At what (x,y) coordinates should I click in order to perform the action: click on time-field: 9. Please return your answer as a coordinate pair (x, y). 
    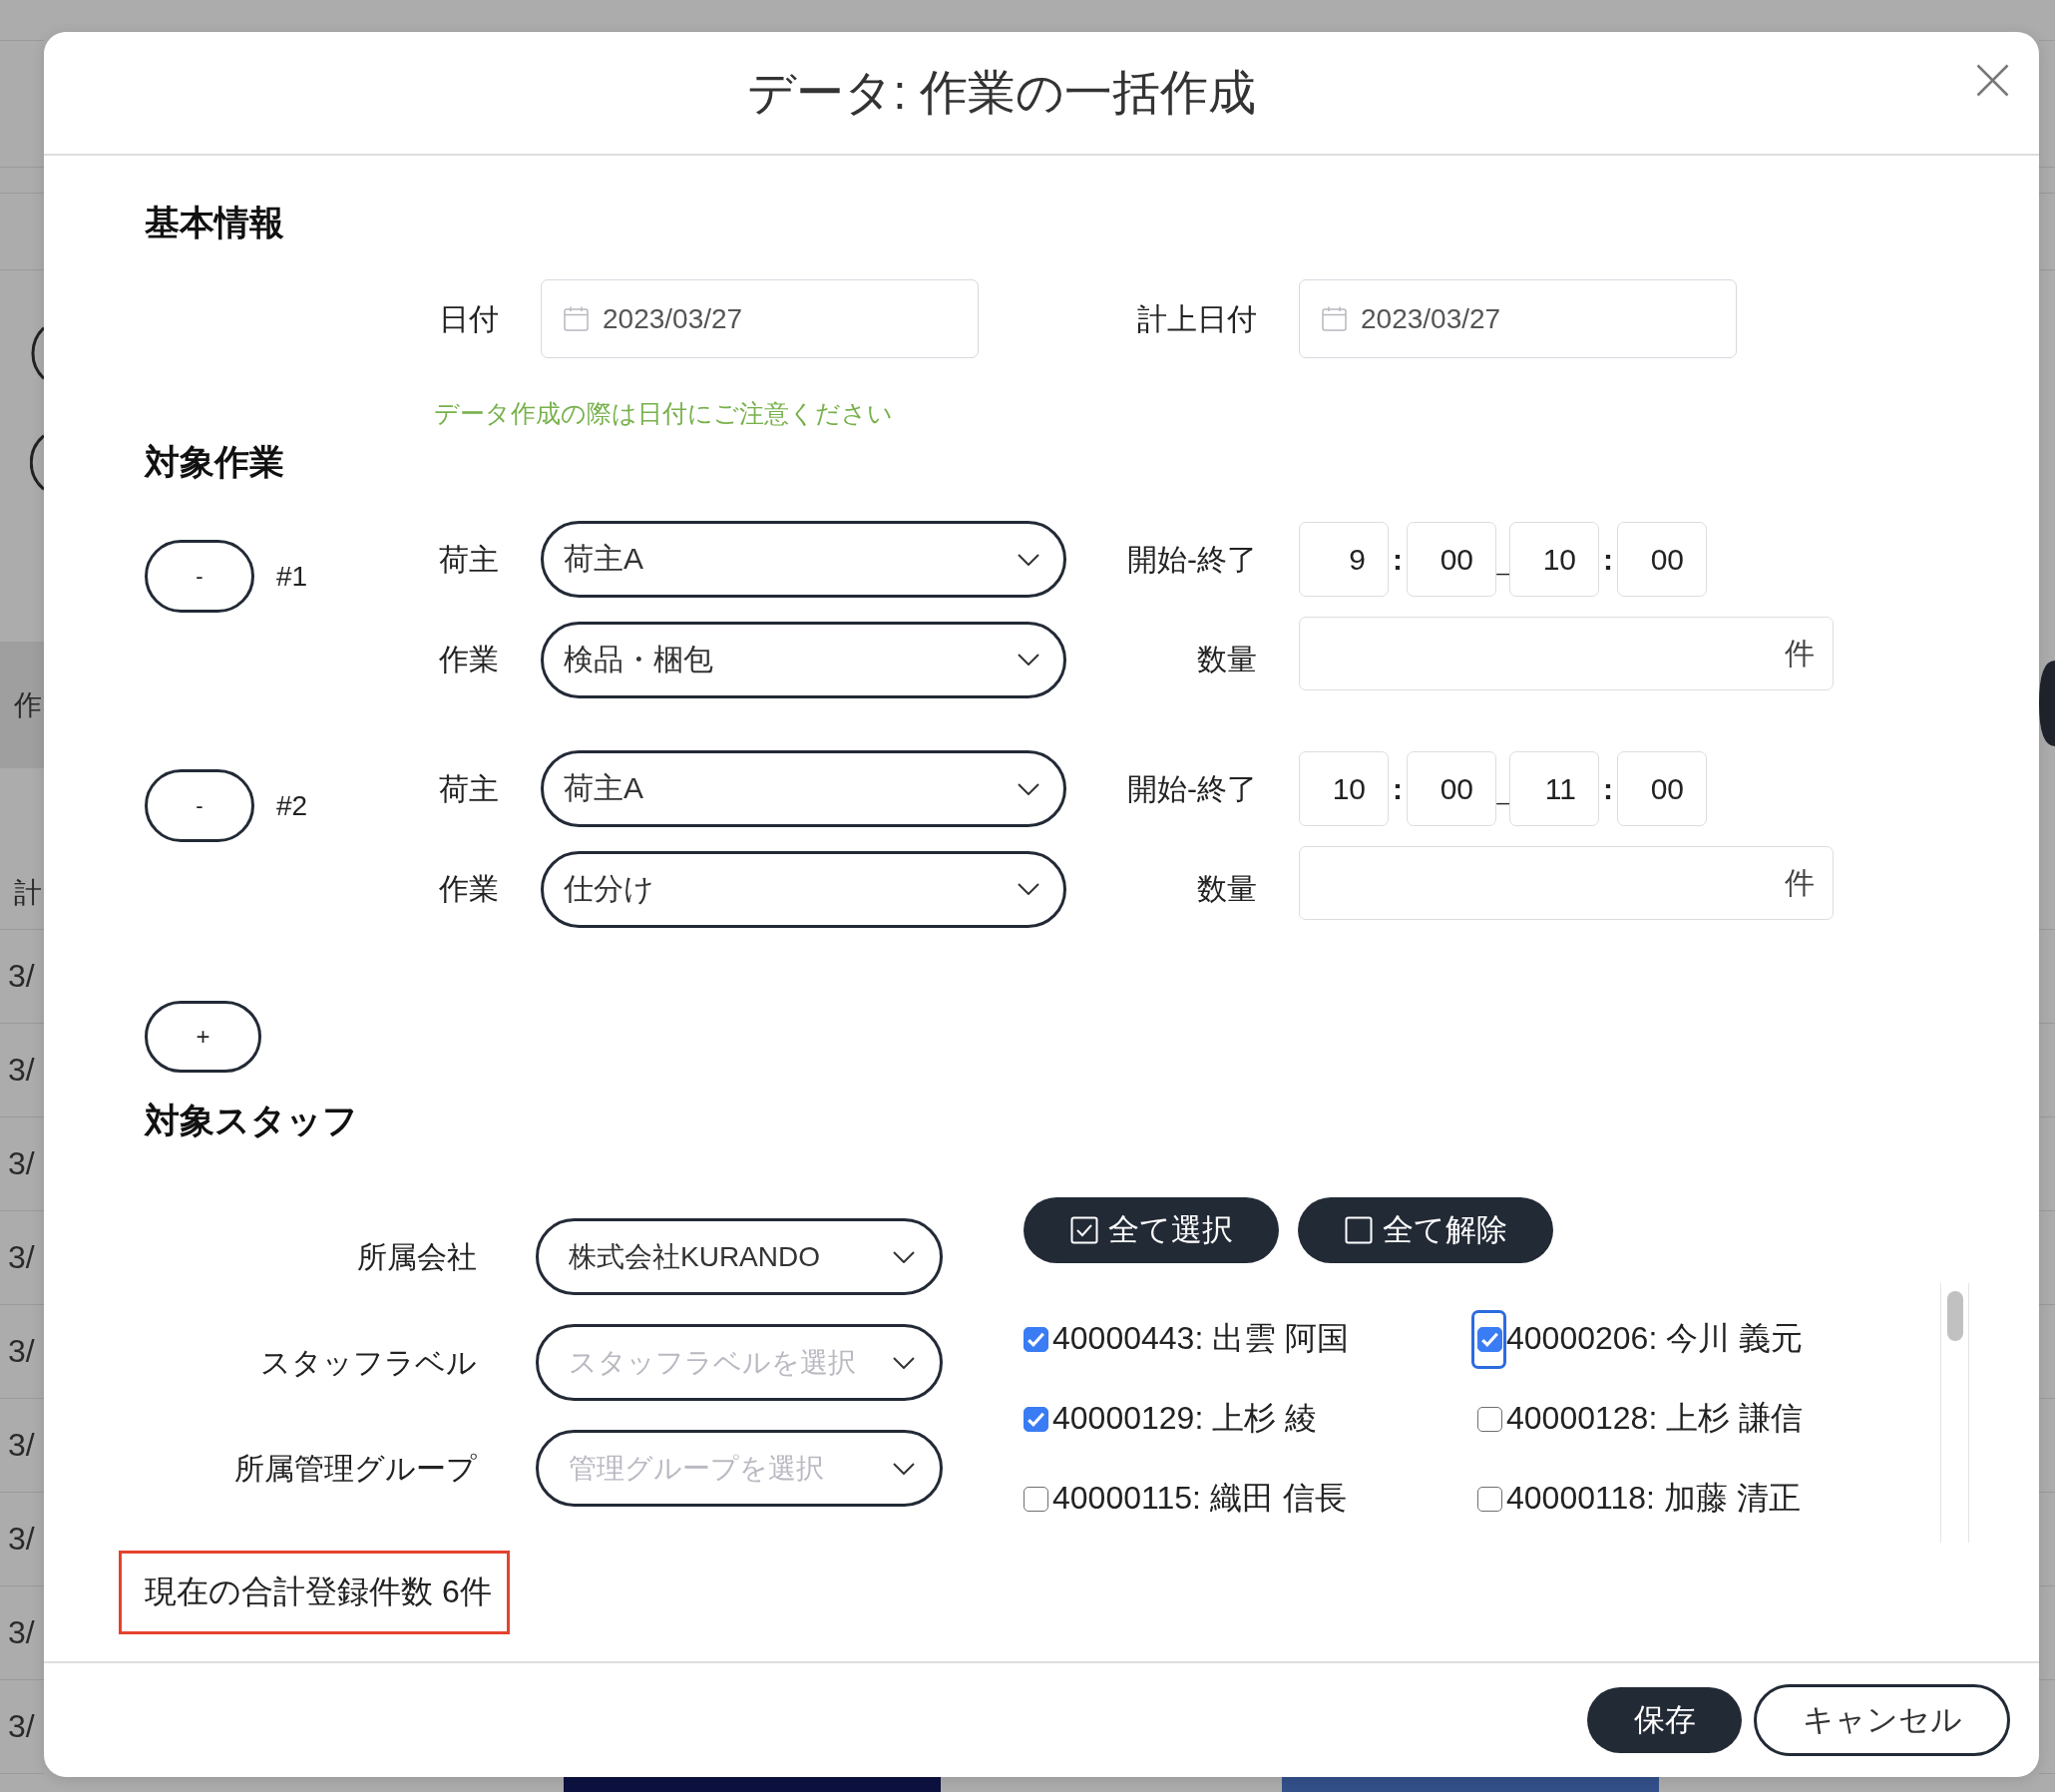
    Looking at the image, I should click on (1344, 559).